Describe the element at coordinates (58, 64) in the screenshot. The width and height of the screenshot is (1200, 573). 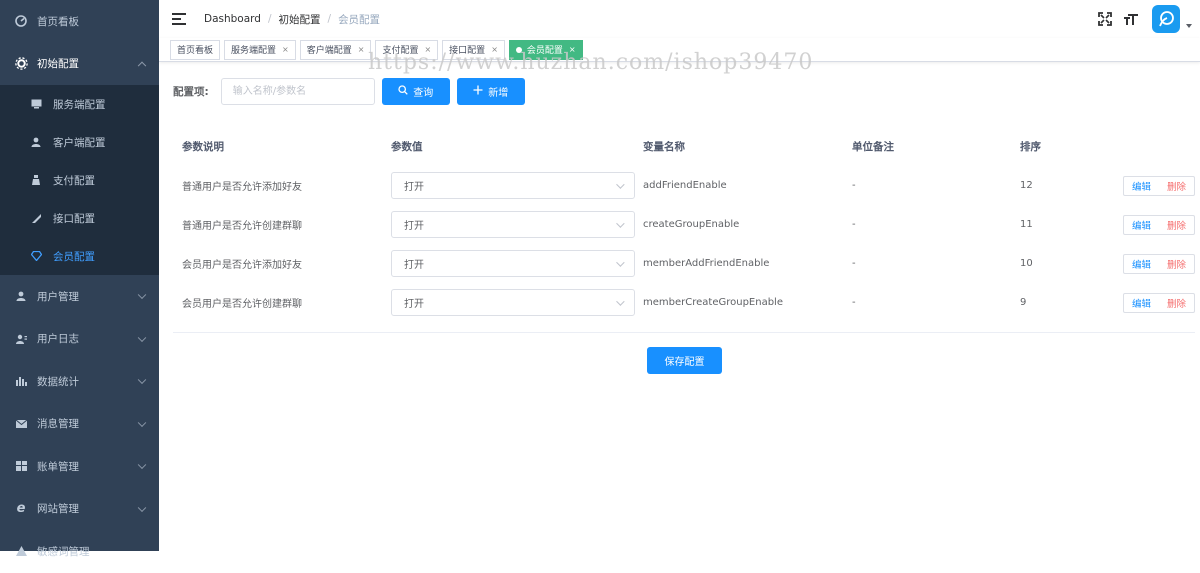
I see `sidebar-item-label: 初始配置` at that location.